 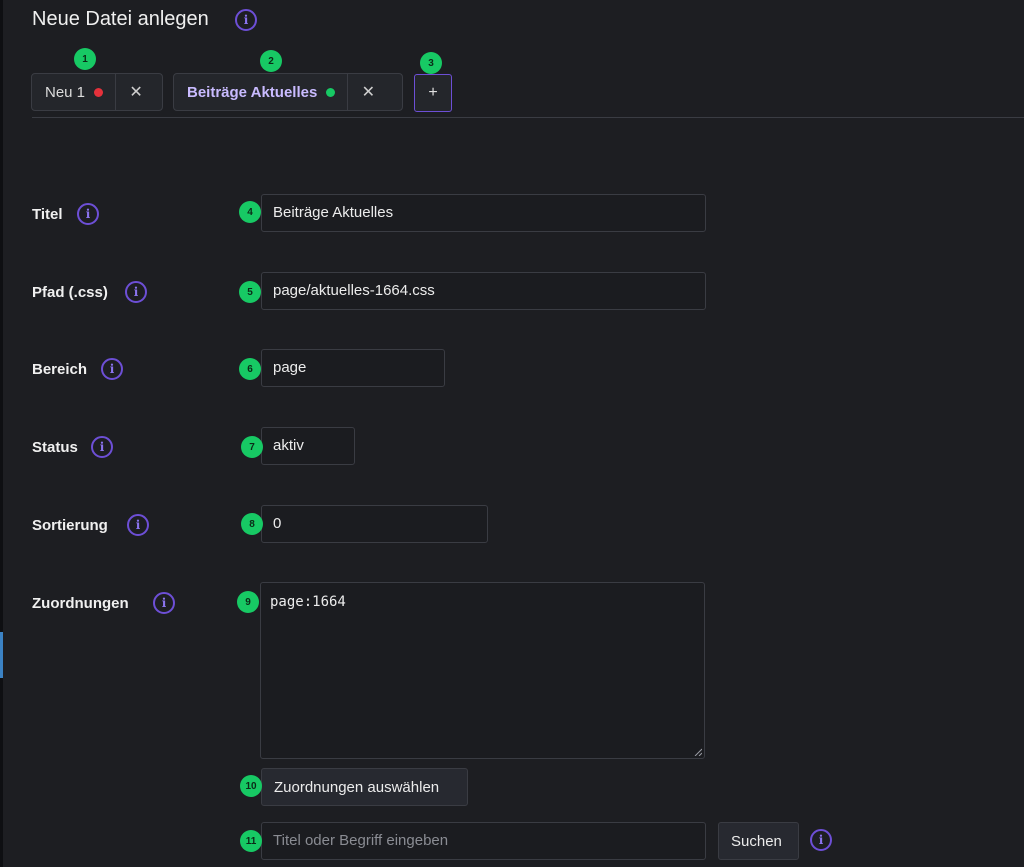 What do you see at coordinates (120, 19) in the screenshot?
I see `page-title: Neue Datei anlegen` at bounding box center [120, 19].